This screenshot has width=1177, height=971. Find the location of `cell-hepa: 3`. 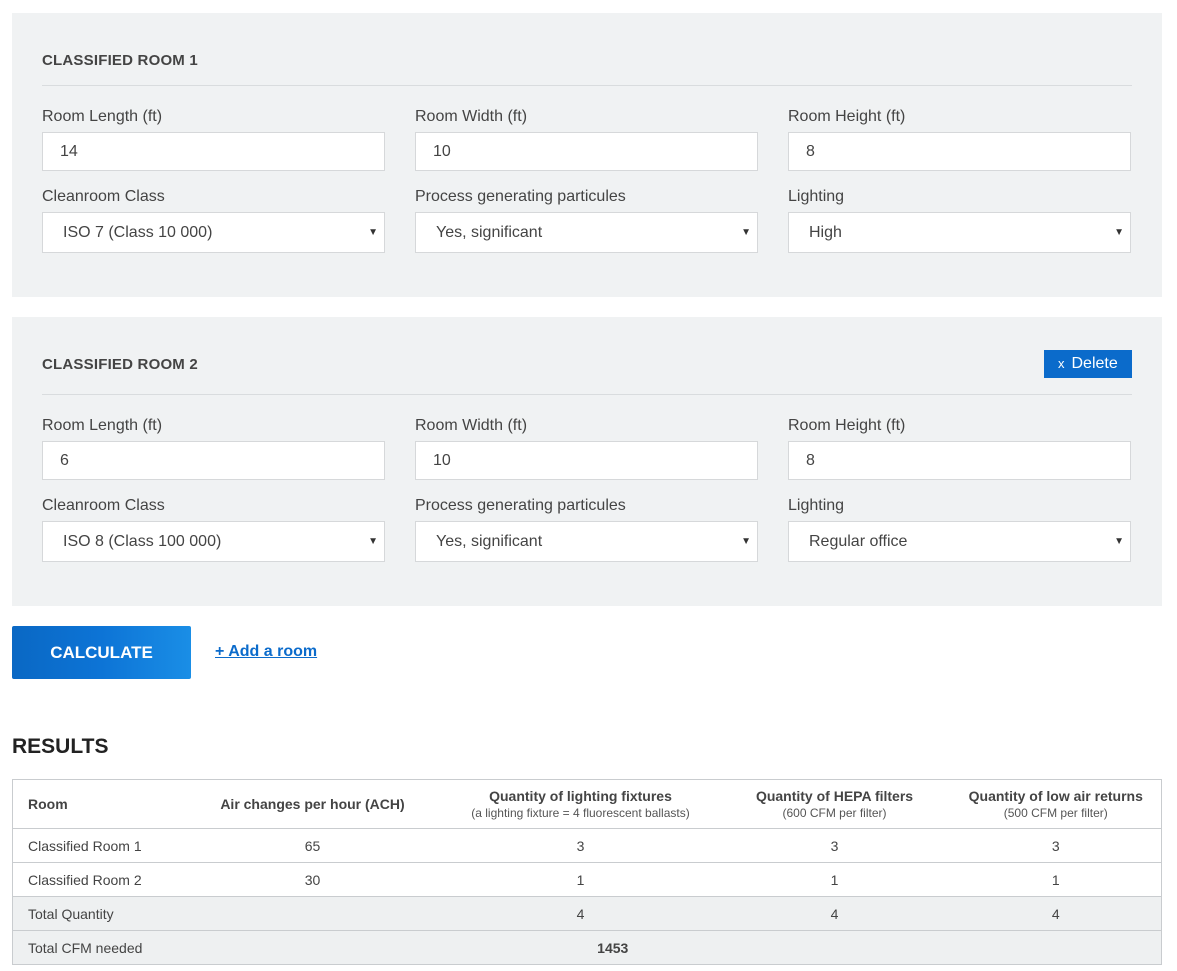

cell-hepa: 3 is located at coordinates (834, 845).